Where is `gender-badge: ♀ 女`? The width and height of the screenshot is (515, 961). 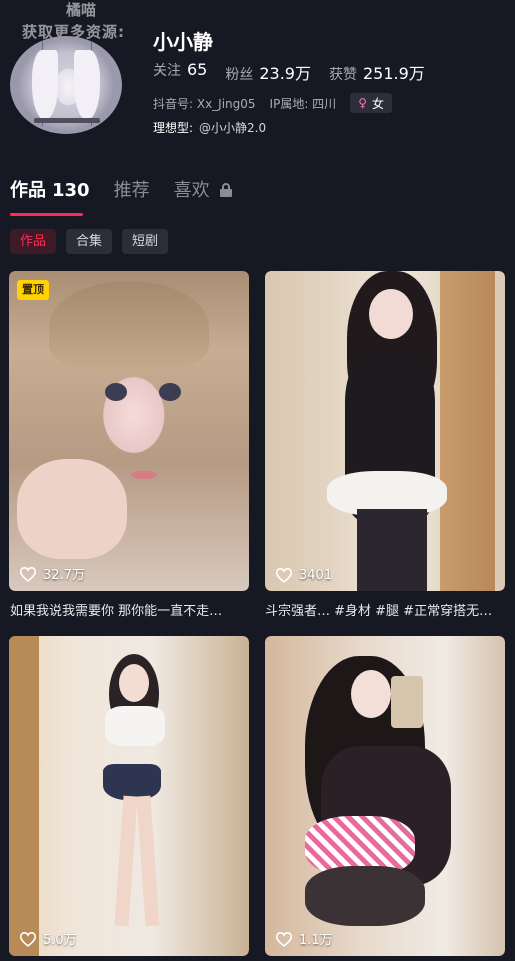 gender-badge: ♀ 女 is located at coordinates (371, 103).